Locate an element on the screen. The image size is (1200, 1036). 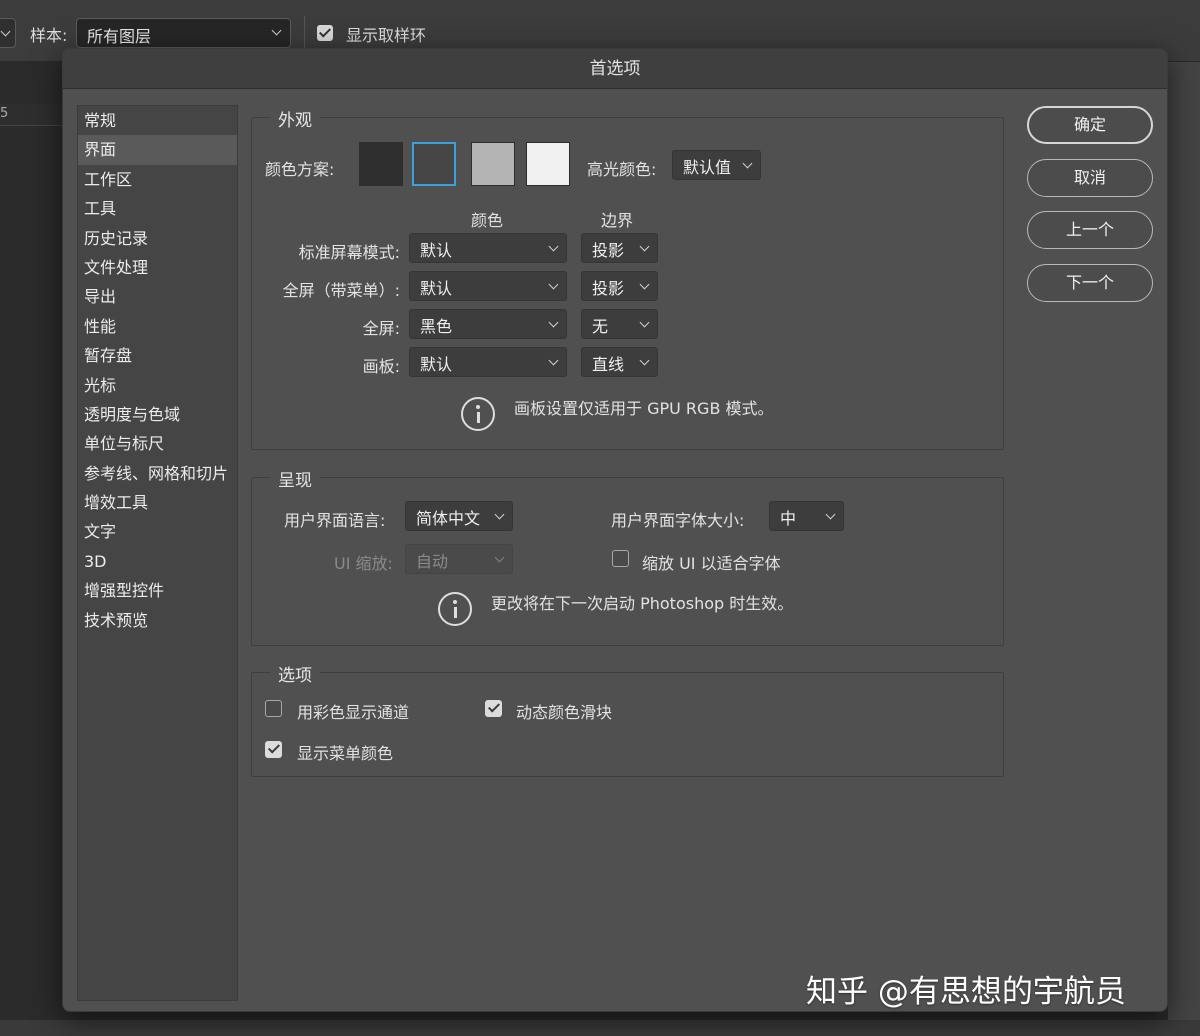
highlight-color-select: 默认值 is located at coordinates (716, 165).